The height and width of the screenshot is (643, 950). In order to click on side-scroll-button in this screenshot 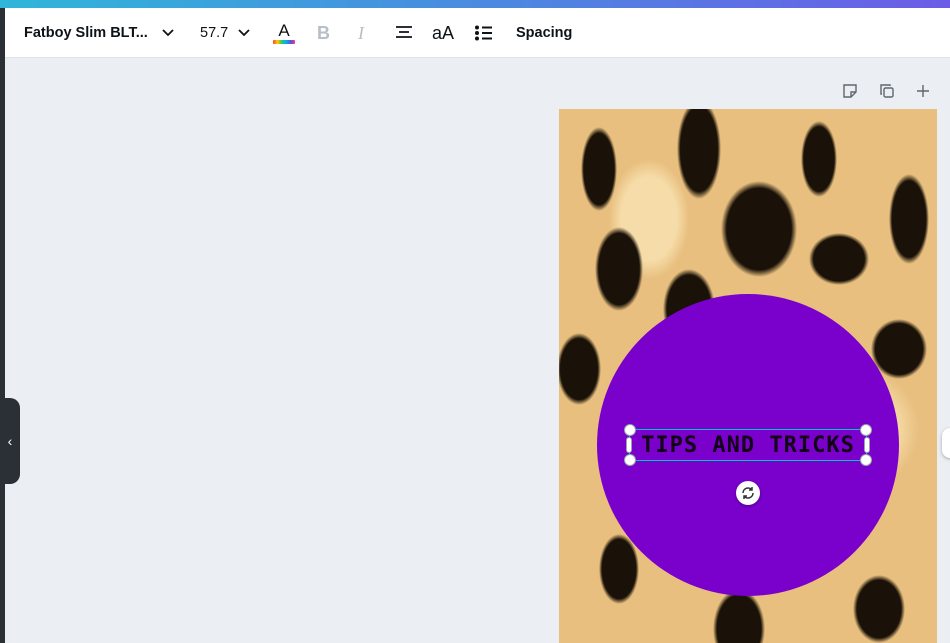, I will do `click(946, 443)`.